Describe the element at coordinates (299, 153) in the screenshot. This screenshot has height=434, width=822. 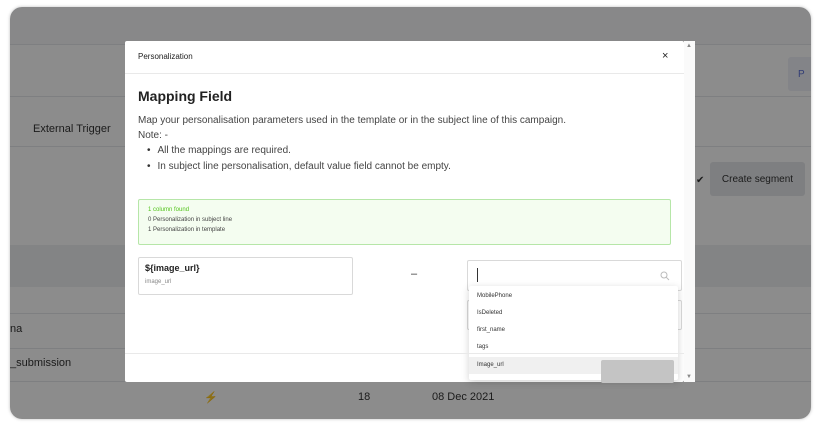
I see `list-item: All the mappings are required.` at that location.